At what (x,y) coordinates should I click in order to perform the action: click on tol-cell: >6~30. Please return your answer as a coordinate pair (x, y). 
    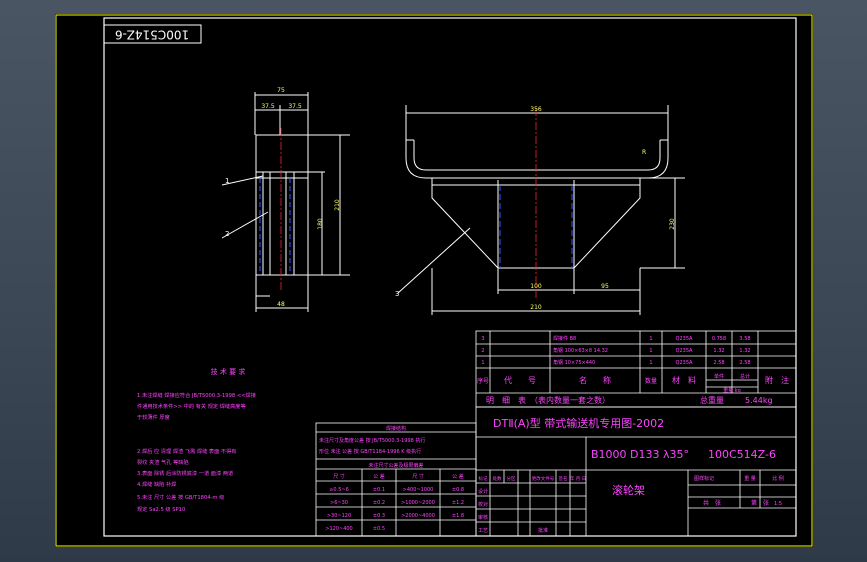
    Looking at the image, I should click on (339, 503).